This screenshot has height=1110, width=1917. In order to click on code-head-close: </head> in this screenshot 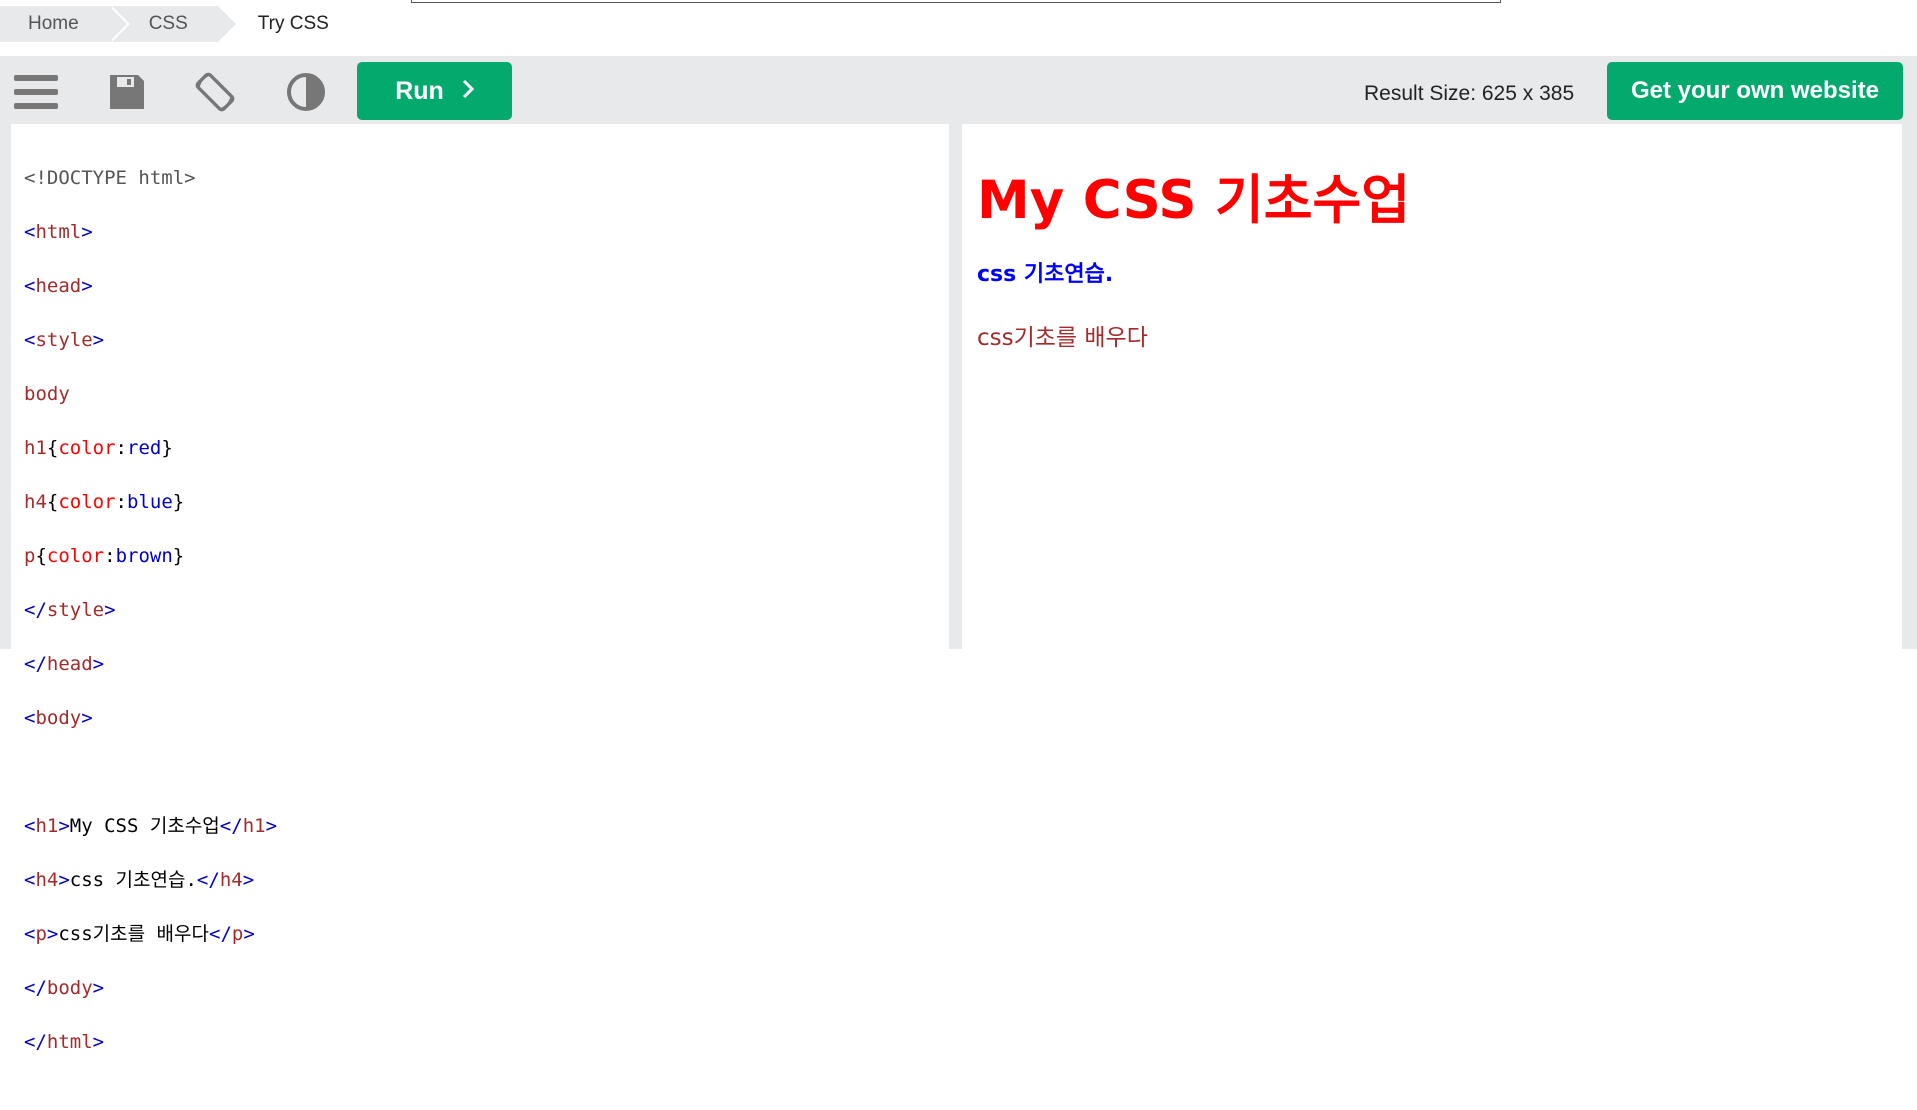, I will do `click(64, 664)`.